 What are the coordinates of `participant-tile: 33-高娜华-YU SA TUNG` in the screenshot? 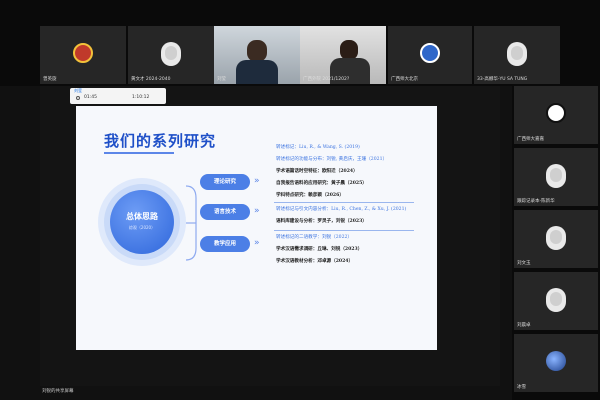 It's located at (517, 55).